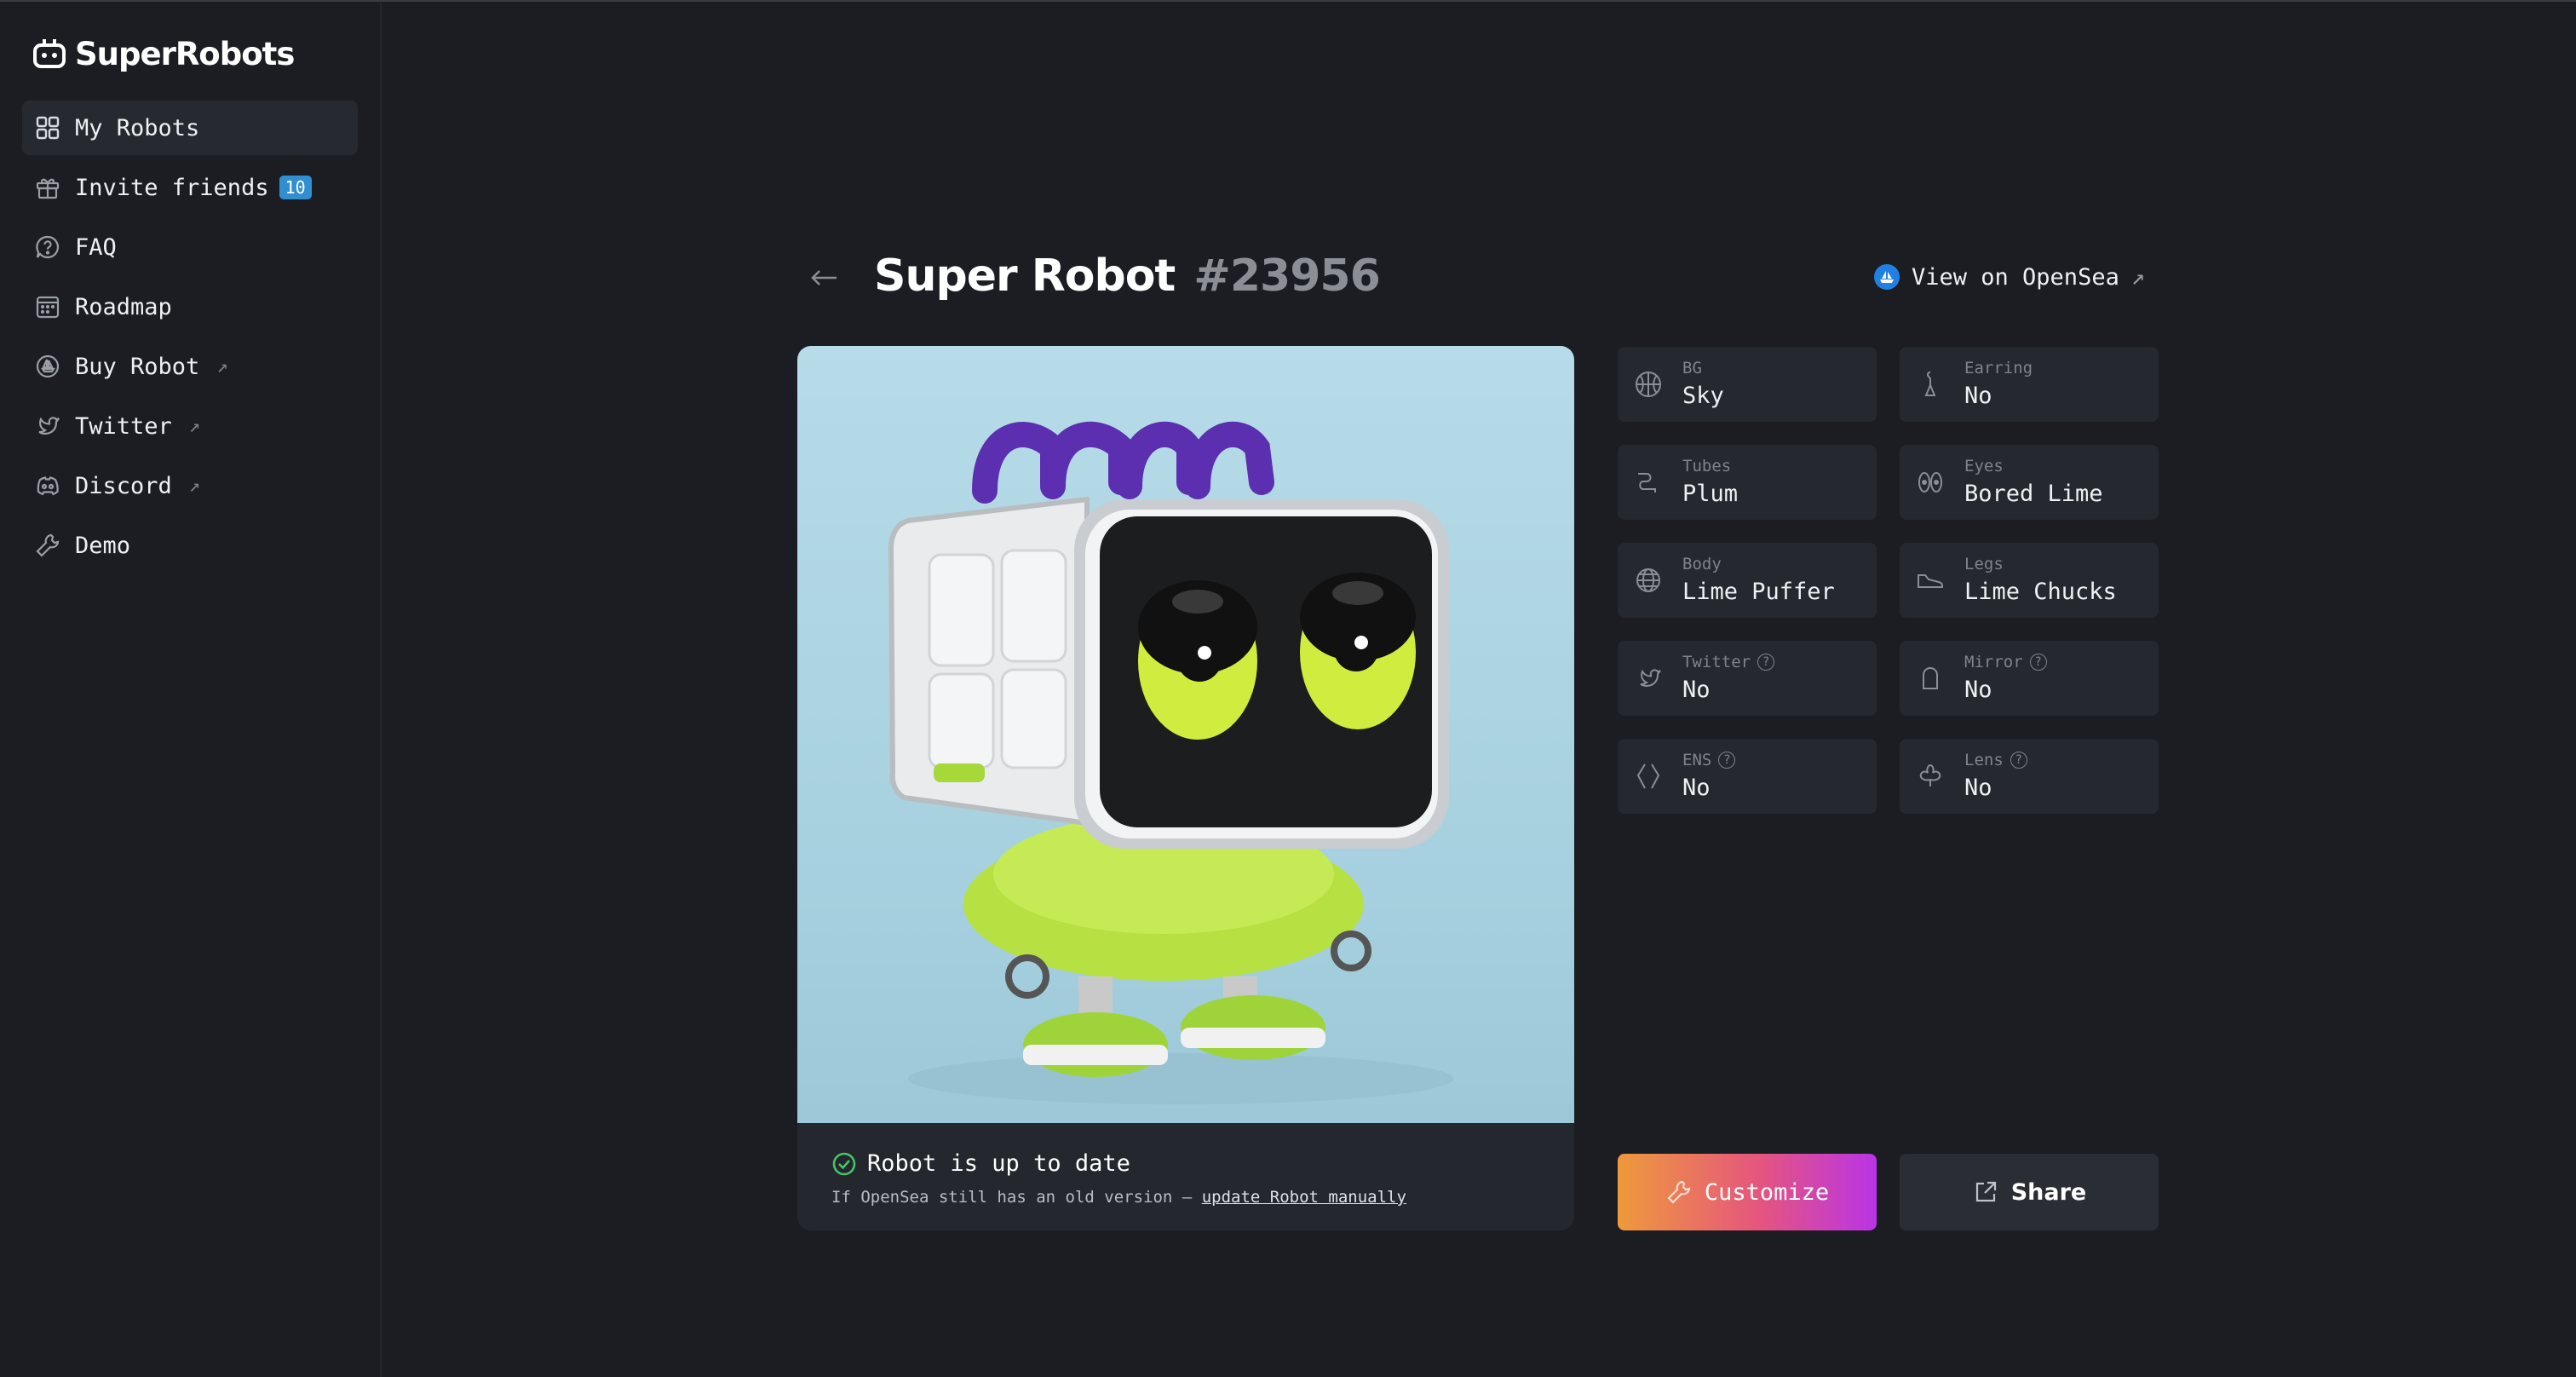 Image resolution: width=2576 pixels, height=1377 pixels. Describe the element at coordinates (172, 187) in the screenshot. I see `sidebar-item-label: Invite friends` at that location.